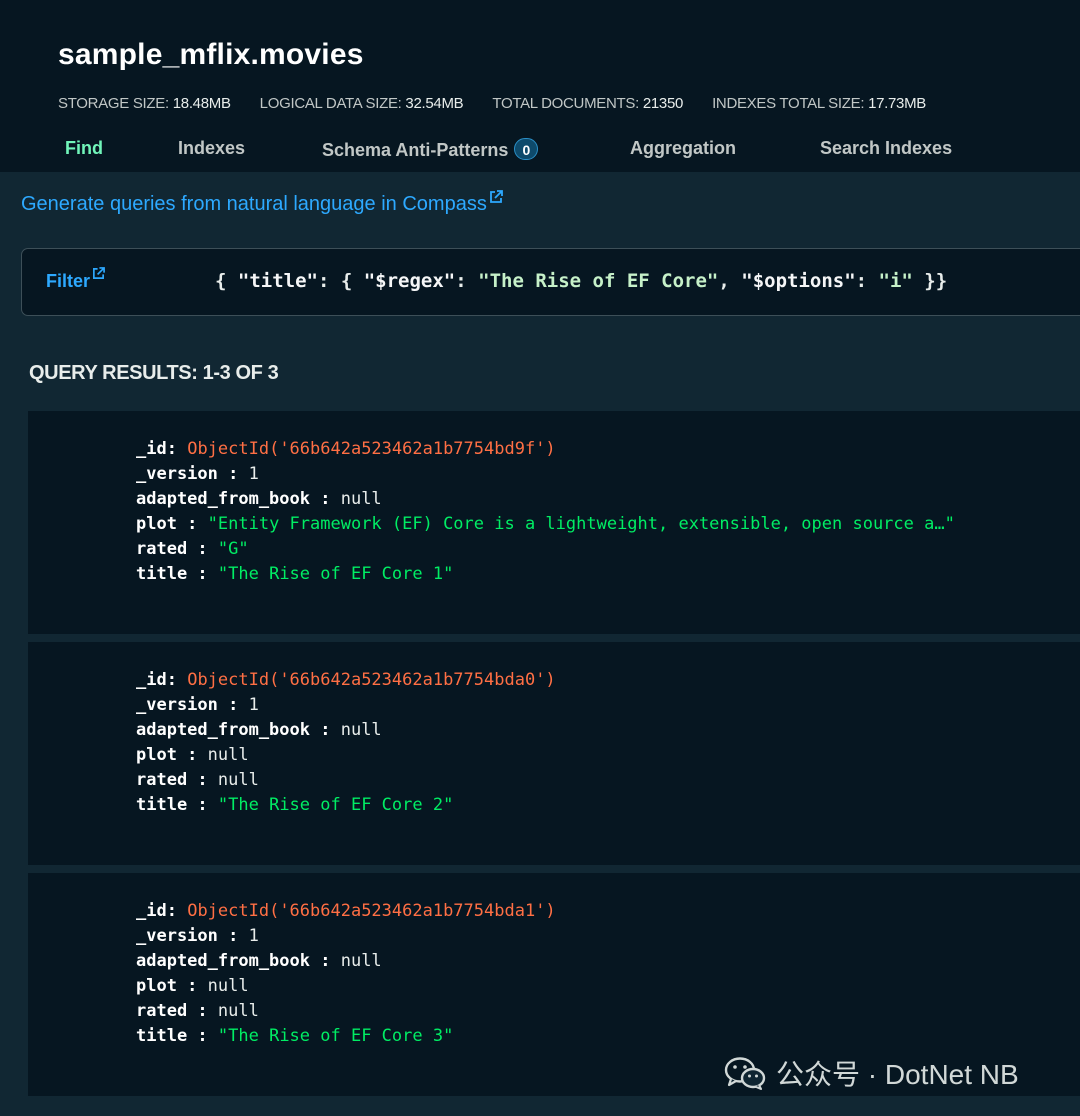  Describe the element at coordinates (211, 148) in the screenshot. I see `tab-indexes: Indexes` at that location.